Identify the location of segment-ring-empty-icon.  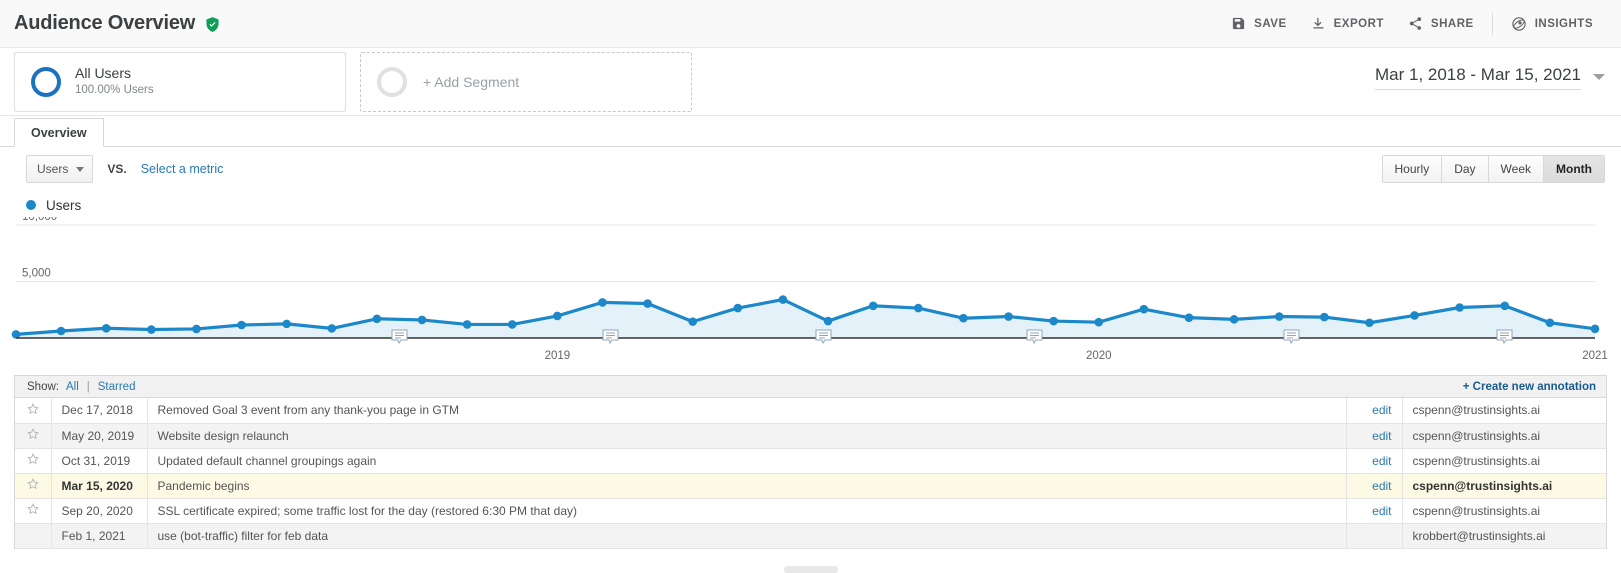
(392, 81).